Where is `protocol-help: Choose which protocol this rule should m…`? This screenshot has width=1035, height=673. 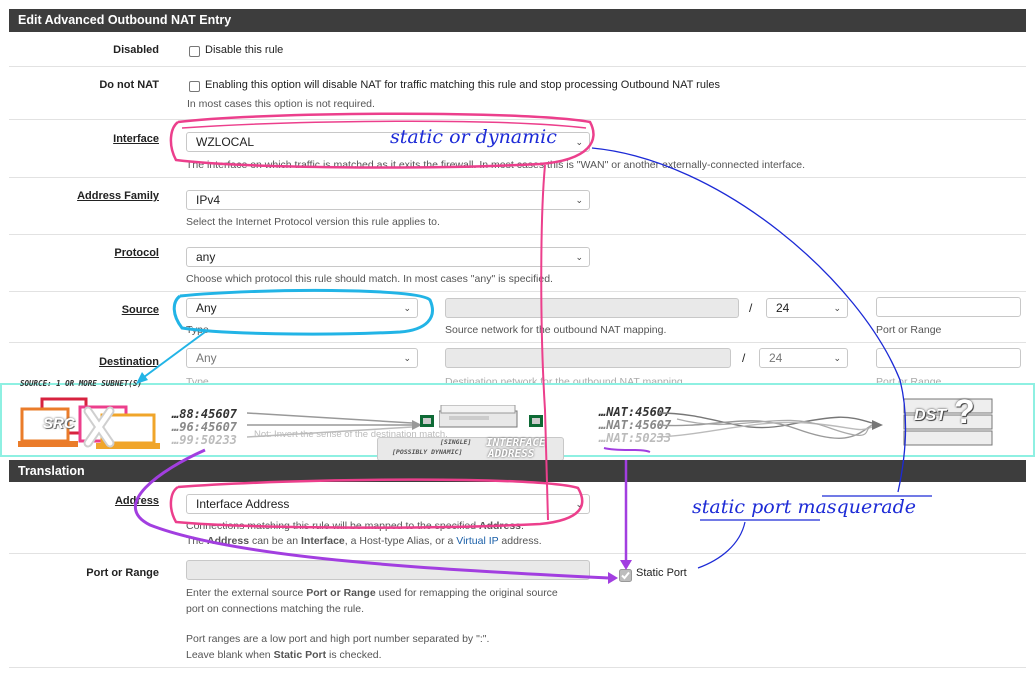
protocol-help: Choose which protocol this rule should m… is located at coordinates (369, 279).